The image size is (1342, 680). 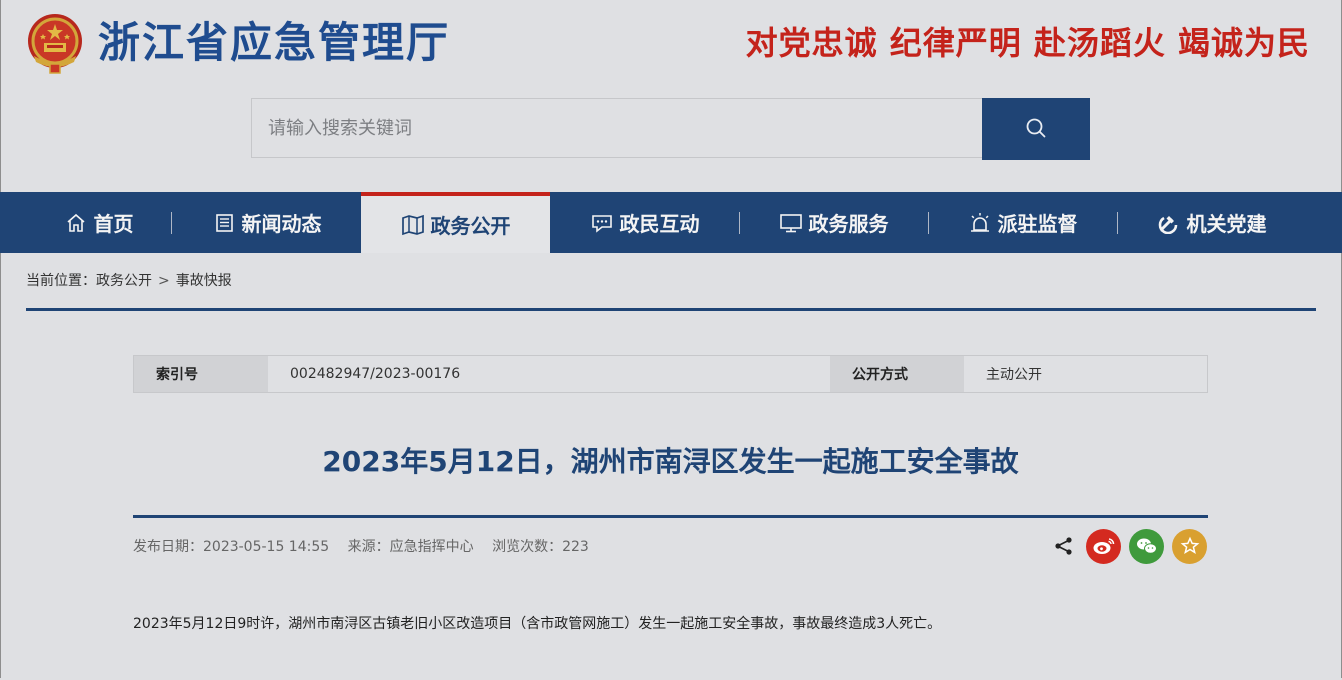 What do you see at coordinates (1014, 375) in the screenshot?
I see `disclosure-mode-value: 主动公开` at bounding box center [1014, 375].